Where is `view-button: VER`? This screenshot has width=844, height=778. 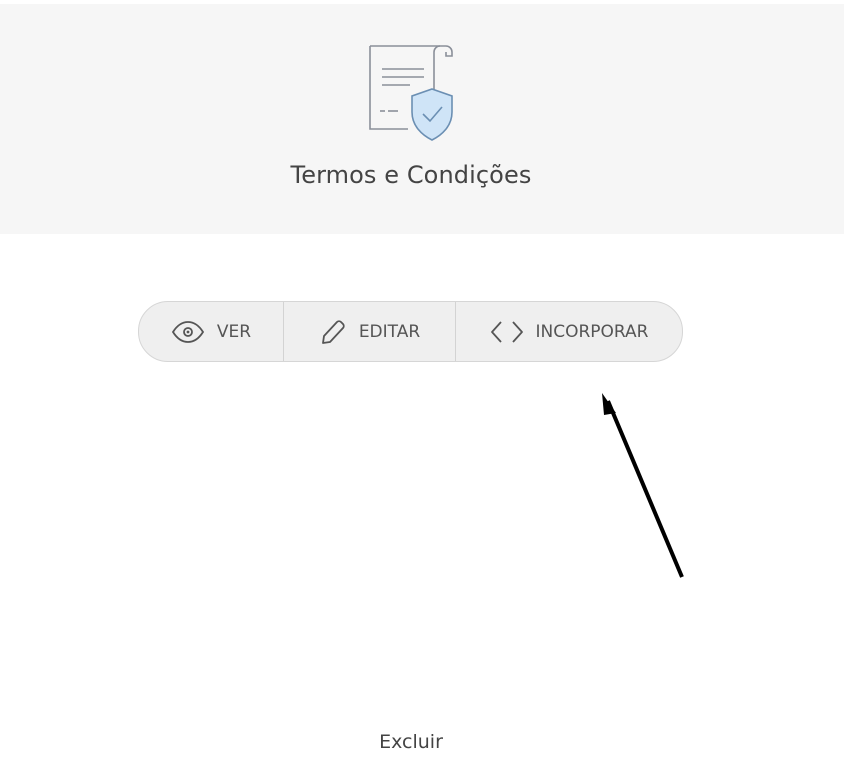
view-button: VER is located at coordinates (211, 331).